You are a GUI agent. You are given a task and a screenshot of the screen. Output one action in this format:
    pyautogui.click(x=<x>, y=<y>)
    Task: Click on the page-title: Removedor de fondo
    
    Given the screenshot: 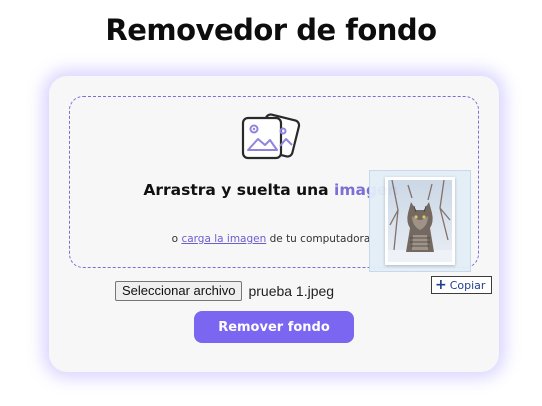 What is the action you would take?
    pyautogui.click(x=271, y=30)
    